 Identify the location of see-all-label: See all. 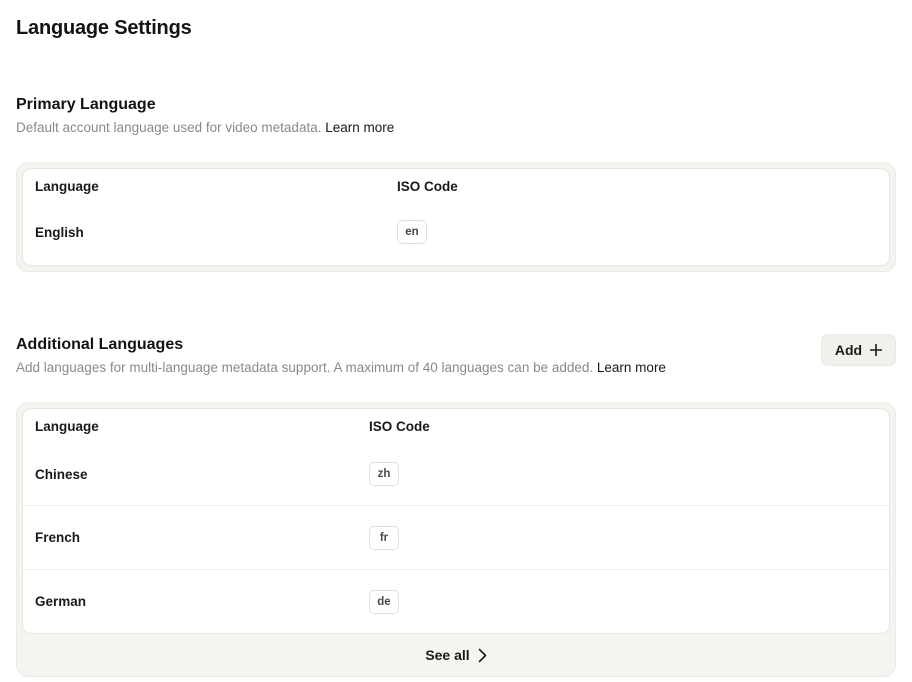
(447, 655).